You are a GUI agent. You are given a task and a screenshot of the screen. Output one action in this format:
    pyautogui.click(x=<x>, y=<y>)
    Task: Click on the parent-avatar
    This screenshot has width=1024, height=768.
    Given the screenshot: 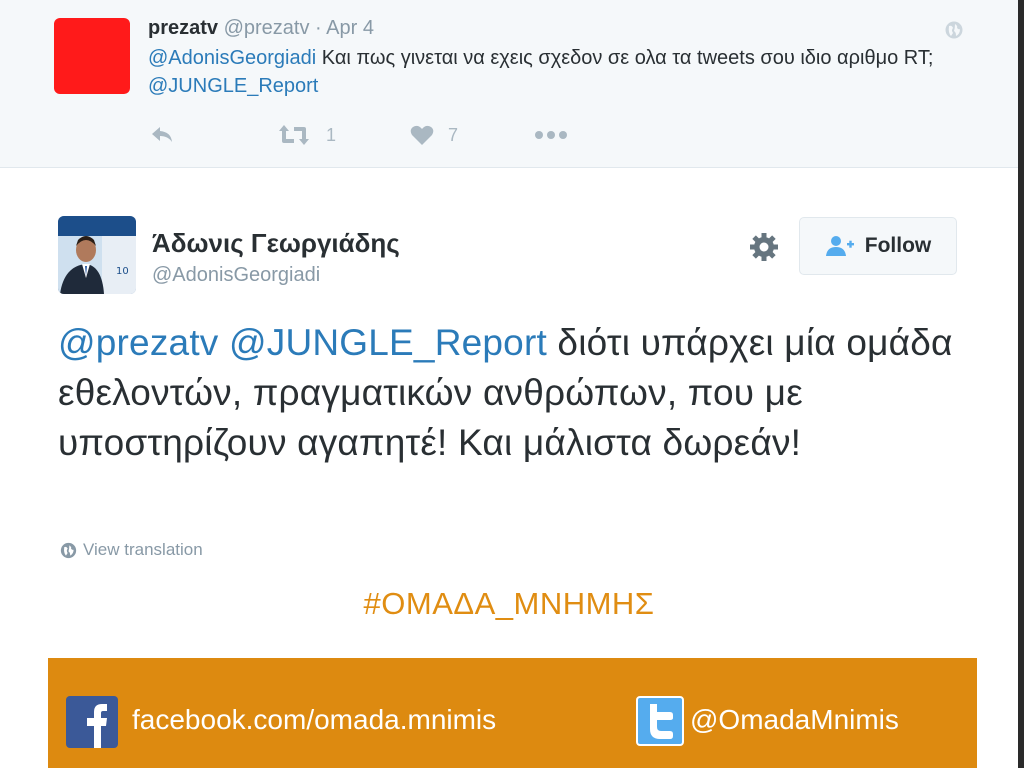 What is the action you would take?
    pyautogui.click(x=92, y=56)
    